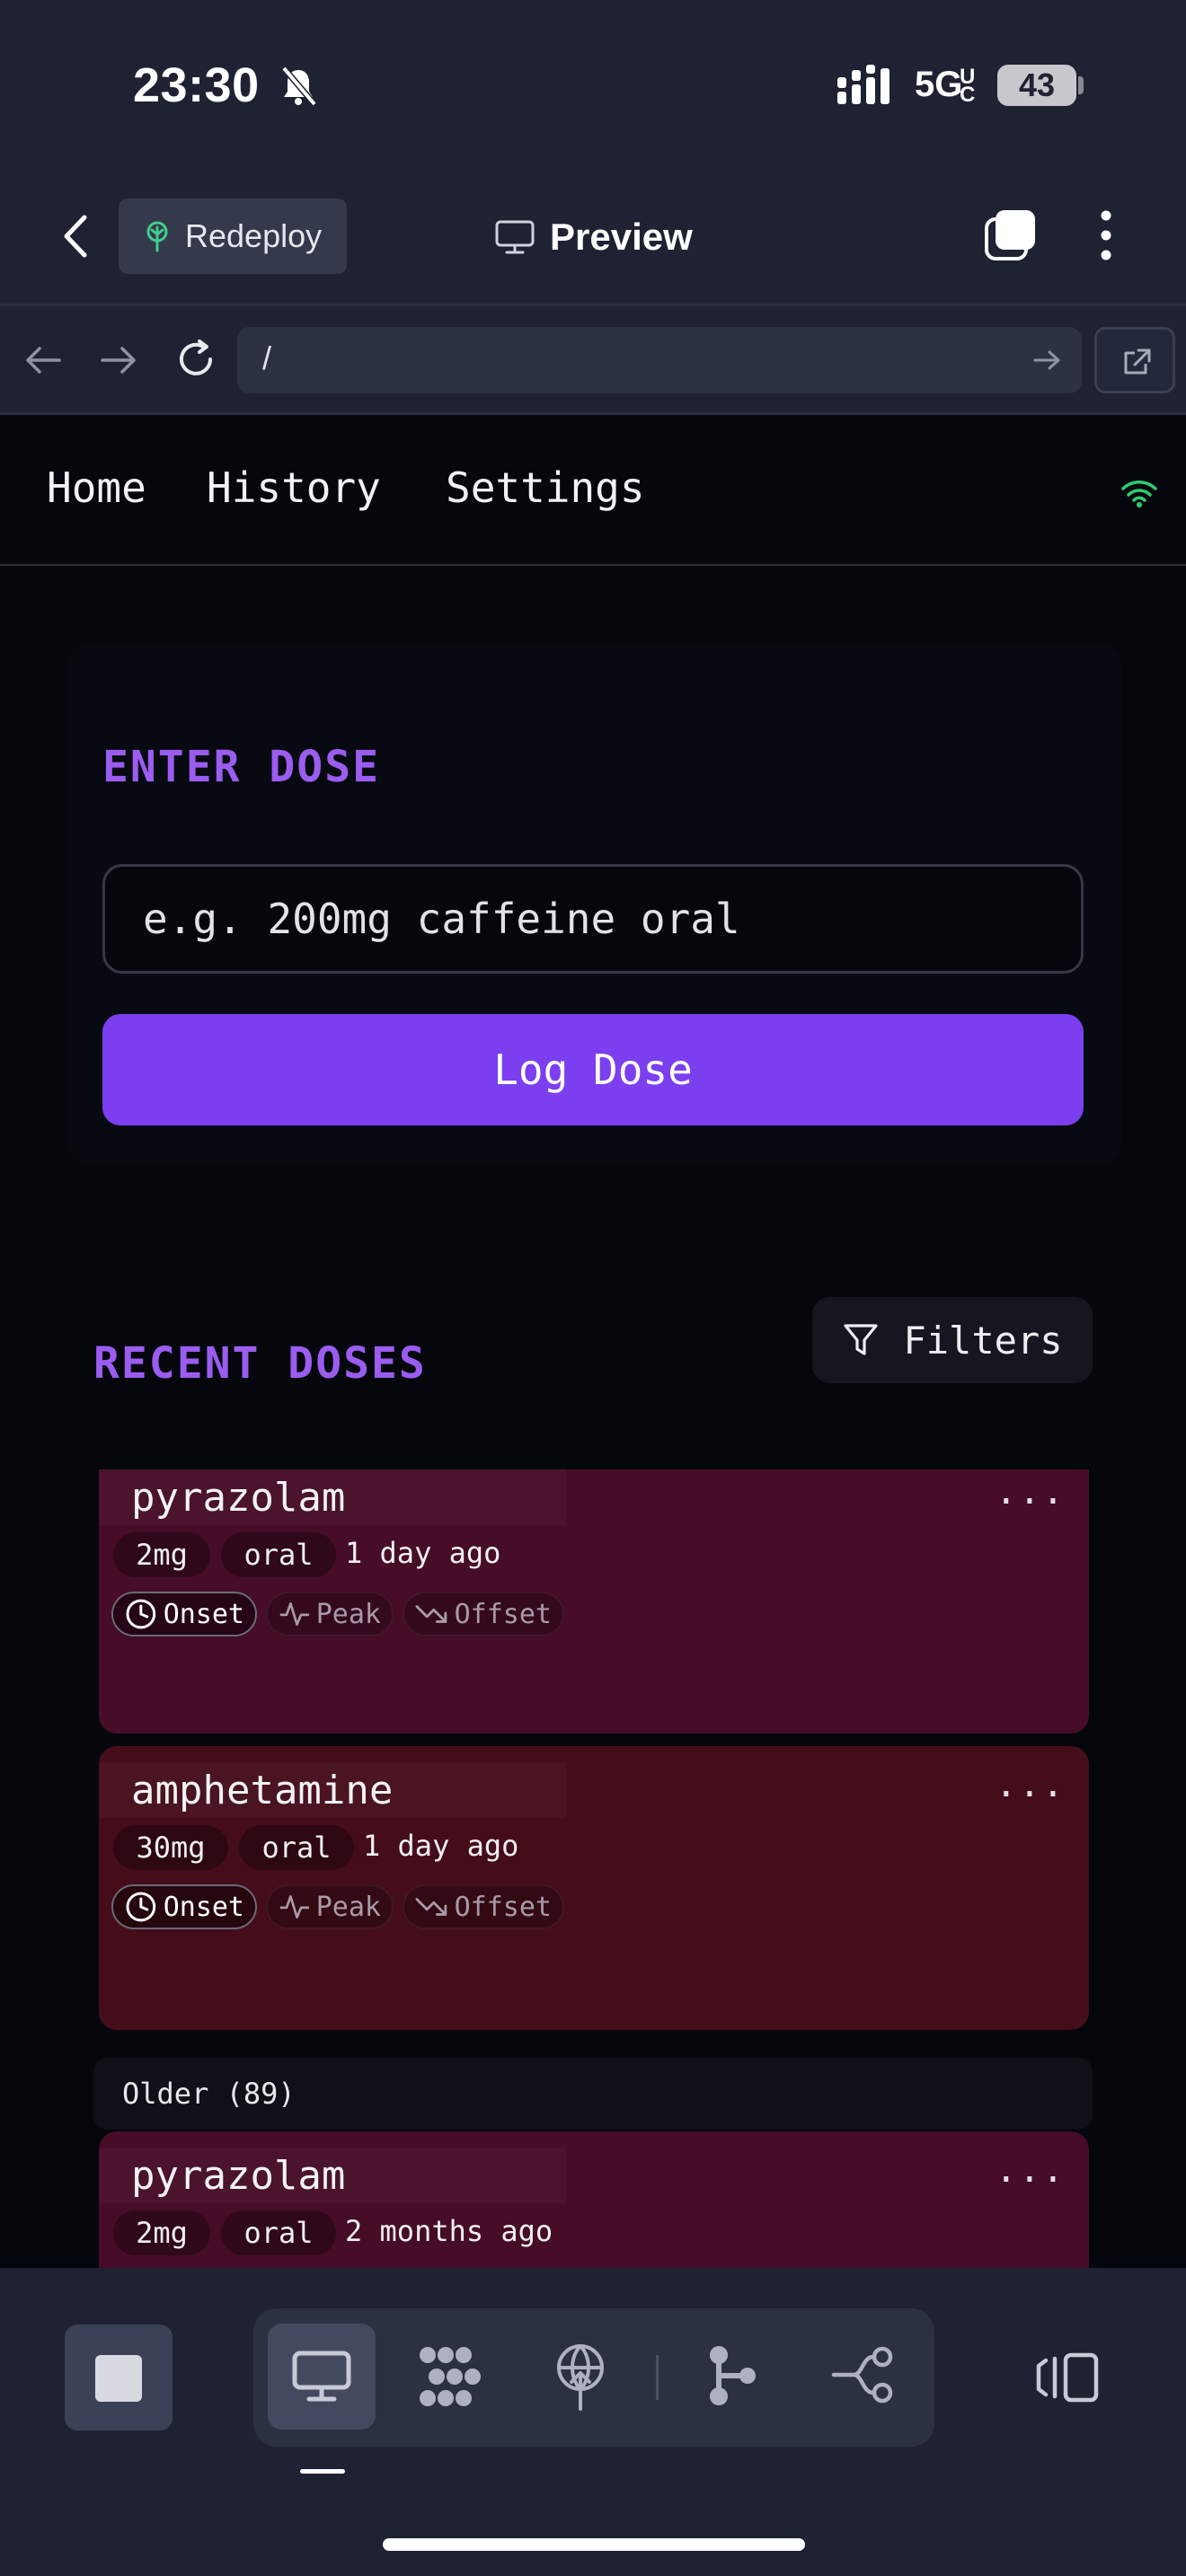  I want to click on branch-icon, so click(731, 2375).